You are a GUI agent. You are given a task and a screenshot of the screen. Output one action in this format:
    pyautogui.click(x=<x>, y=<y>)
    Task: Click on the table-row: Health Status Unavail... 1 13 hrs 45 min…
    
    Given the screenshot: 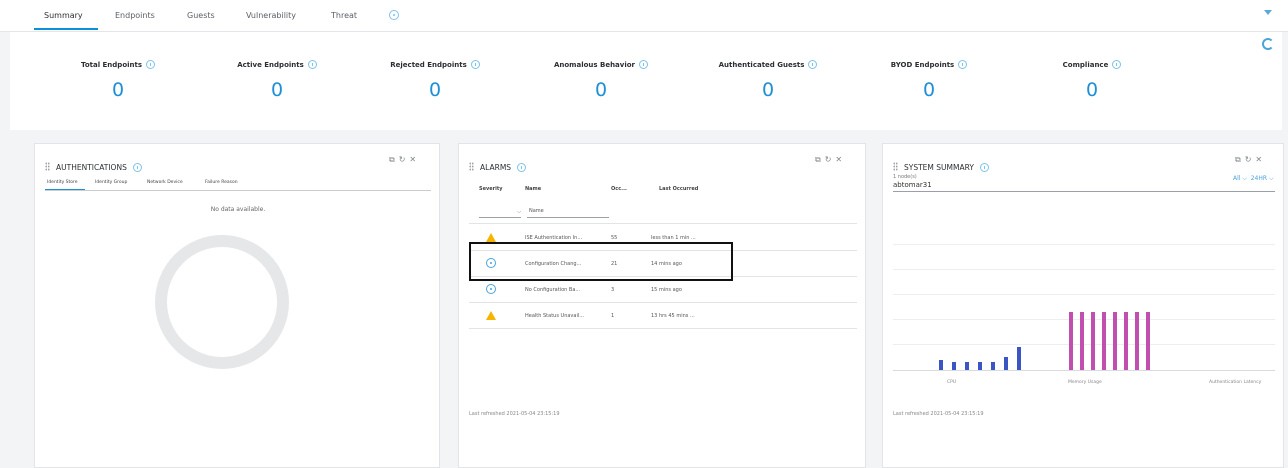 What is the action you would take?
    pyautogui.click(x=663, y=316)
    